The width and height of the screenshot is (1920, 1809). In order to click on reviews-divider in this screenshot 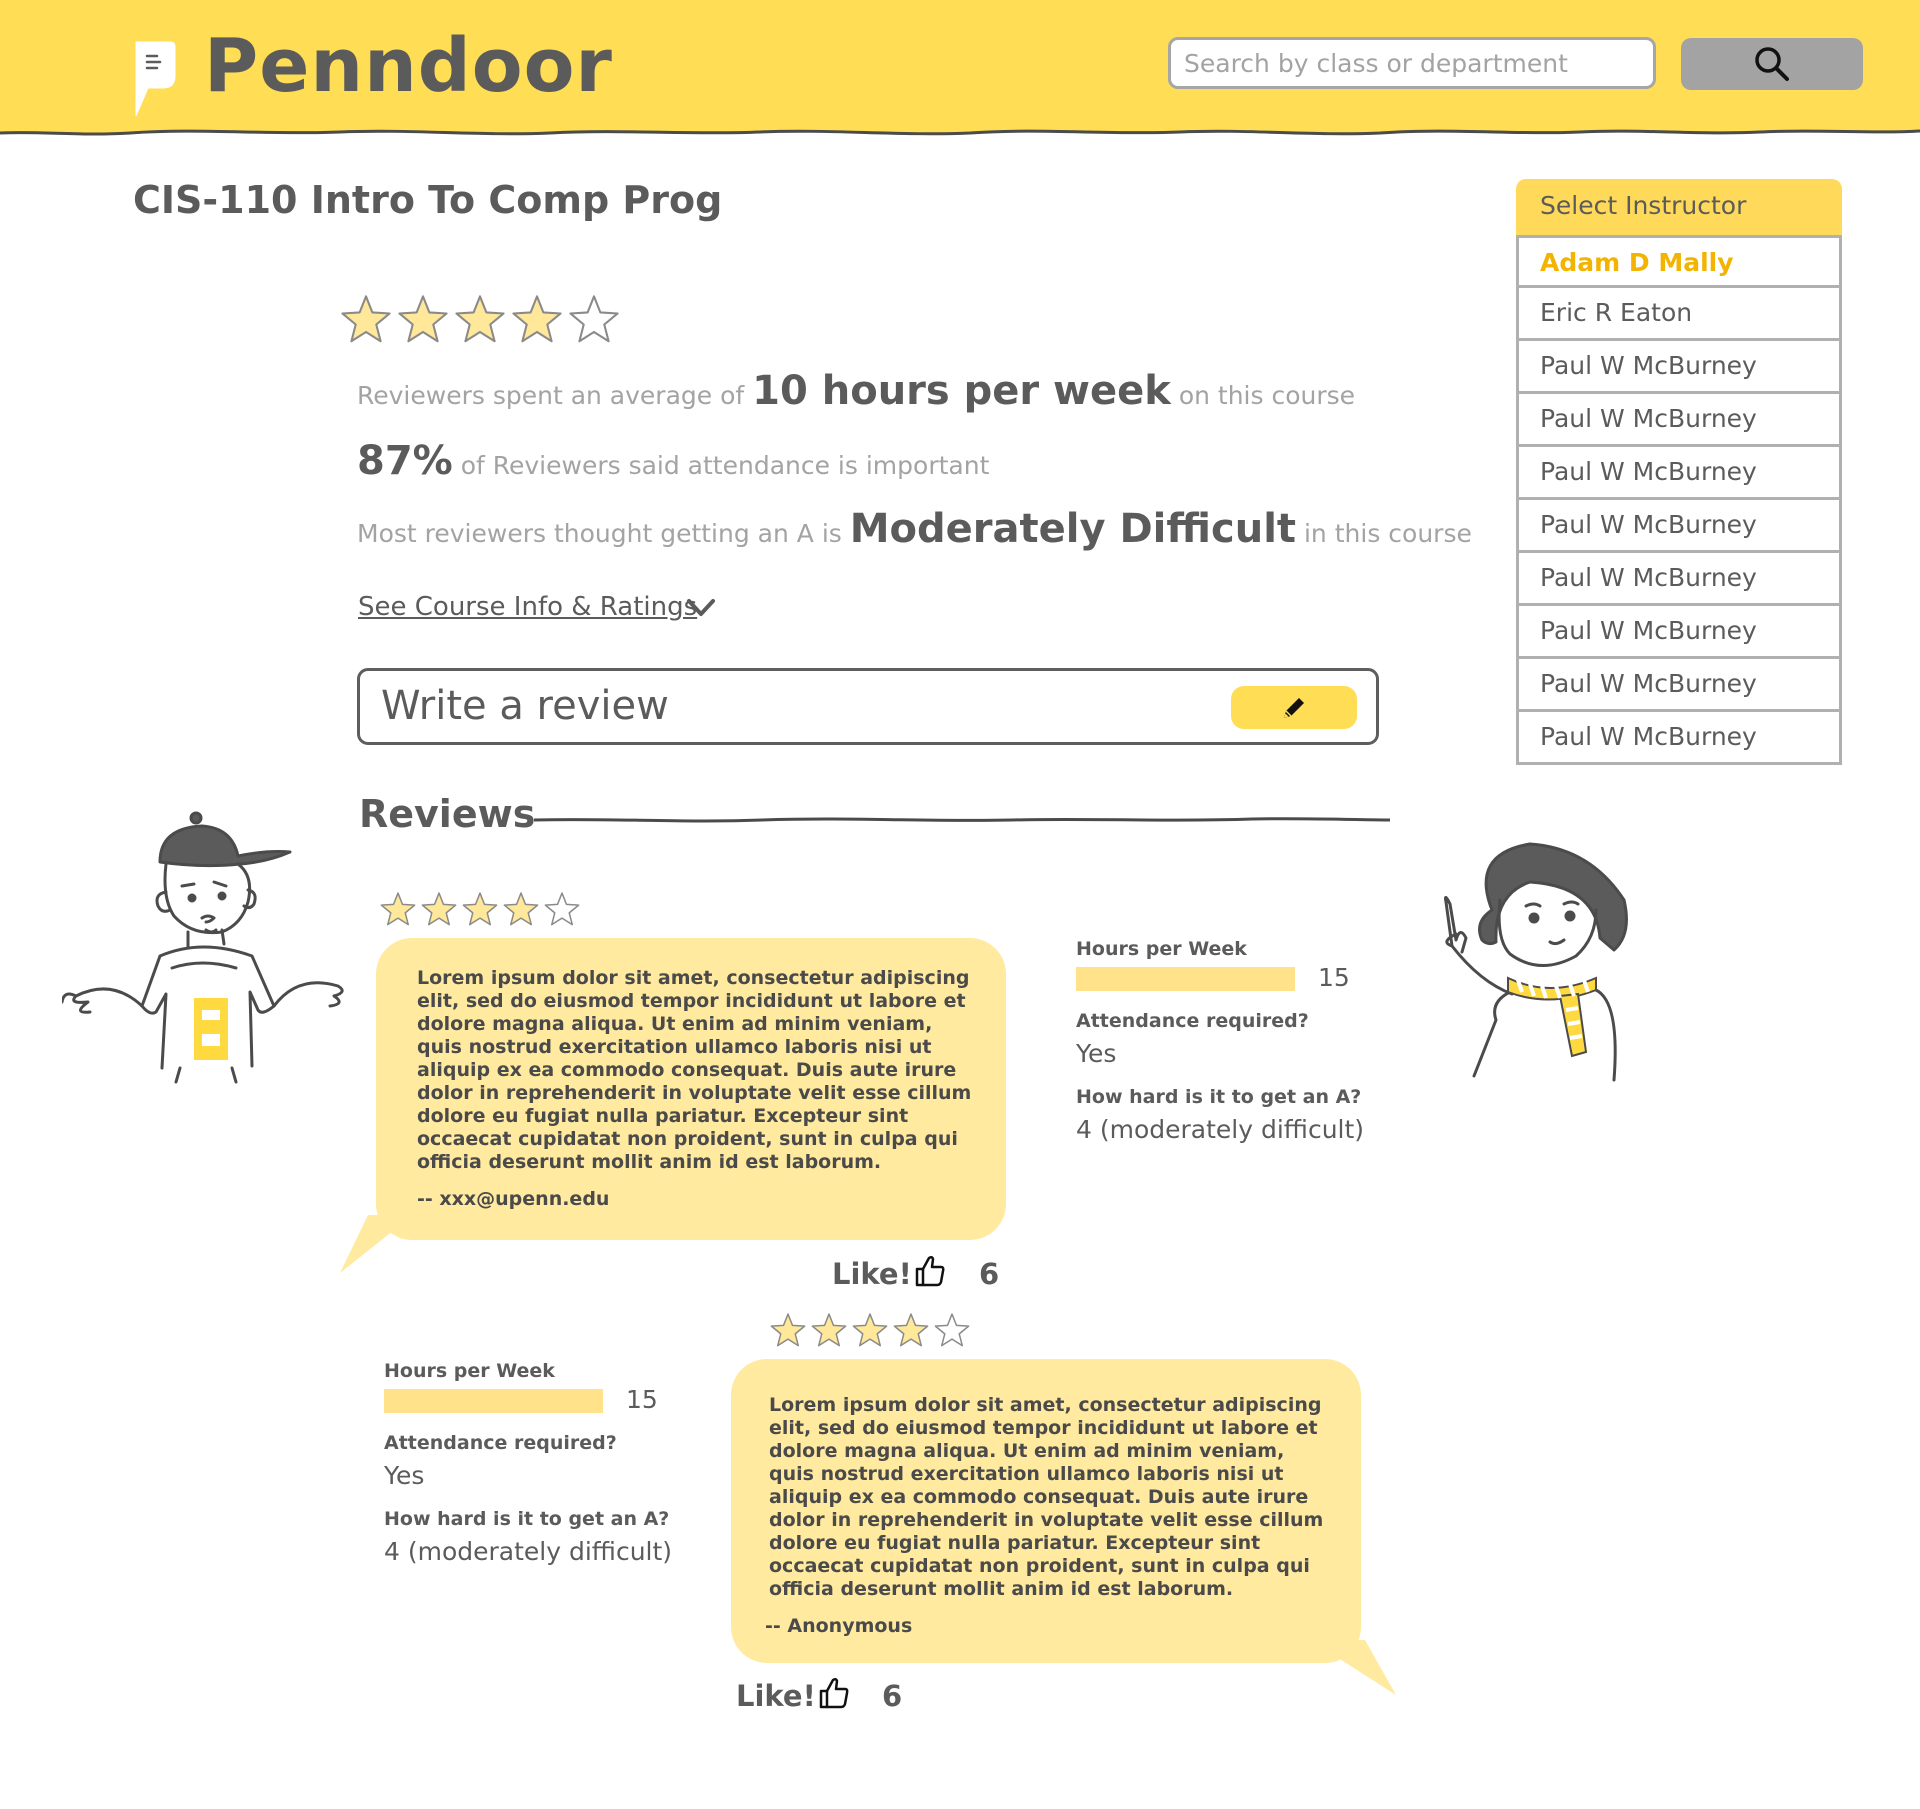, I will do `click(962, 820)`.